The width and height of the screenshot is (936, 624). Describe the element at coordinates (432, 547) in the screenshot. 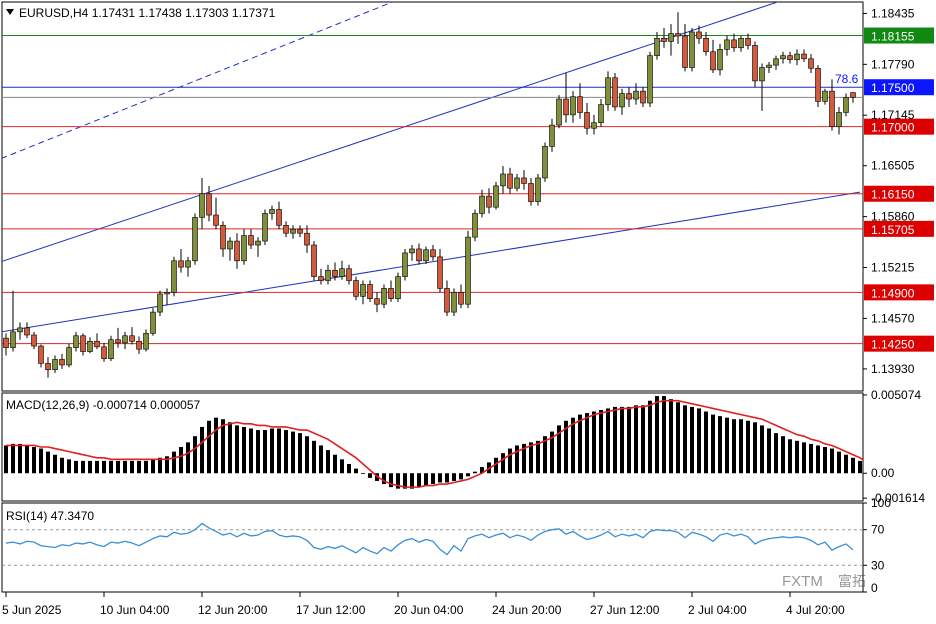

I see `rsi-panel` at that location.